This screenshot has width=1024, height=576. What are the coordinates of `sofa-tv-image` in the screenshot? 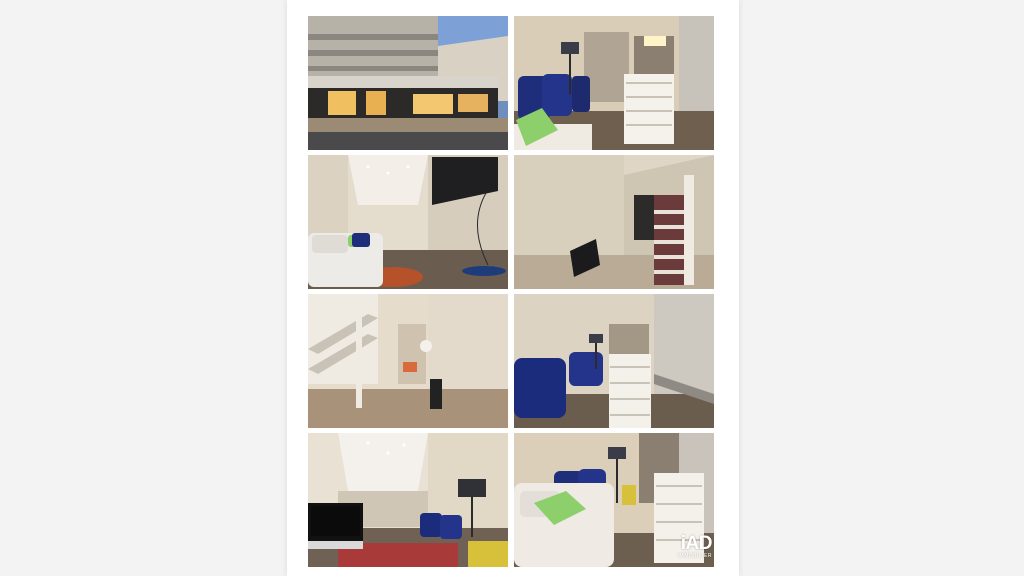 It's located at (408, 222).